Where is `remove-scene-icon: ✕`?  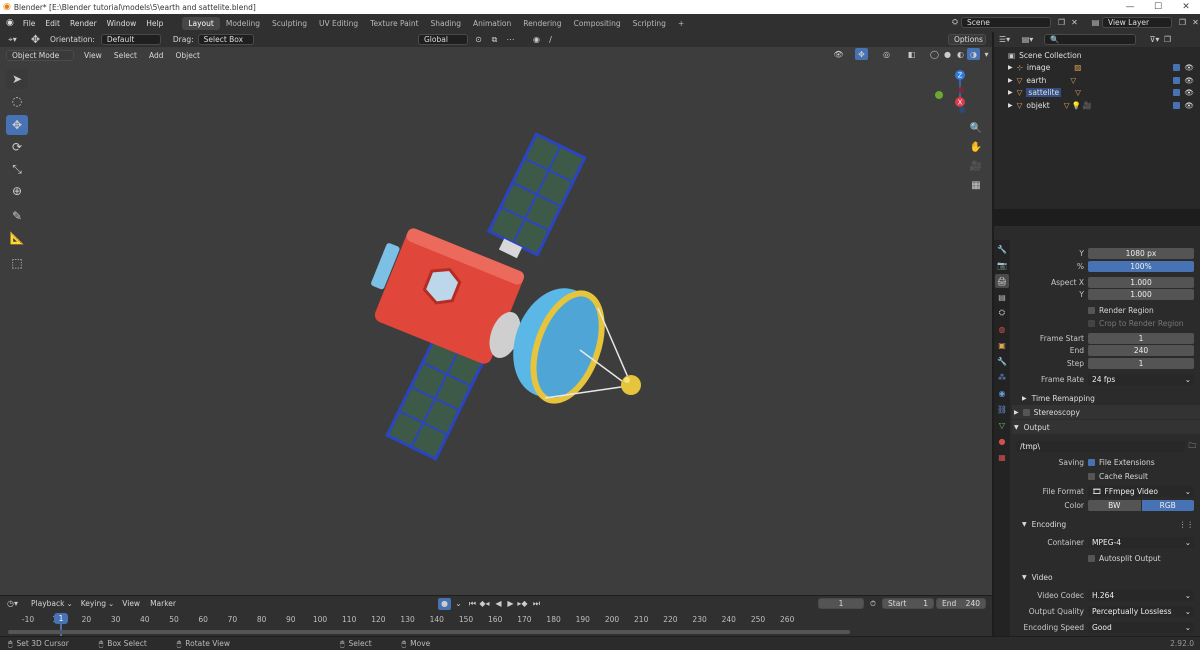 remove-scene-icon: ✕ is located at coordinates (1074, 22).